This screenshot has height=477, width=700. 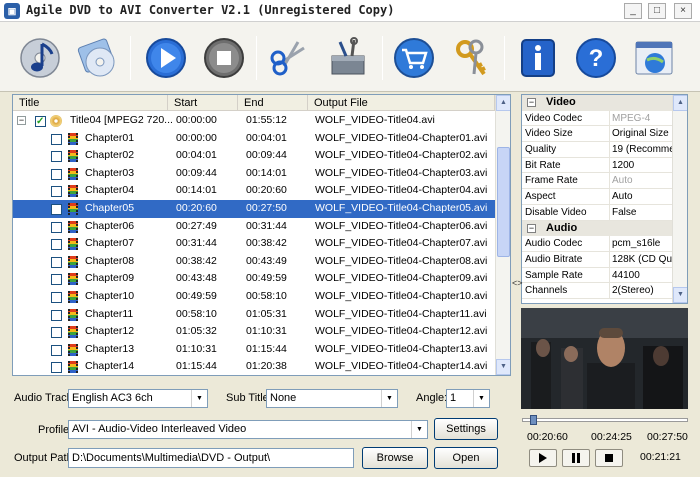 What do you see at coordinates (604, 212) in the screenshot?
I see `property-row: Disable Video False` at bounding box center [604, 212].